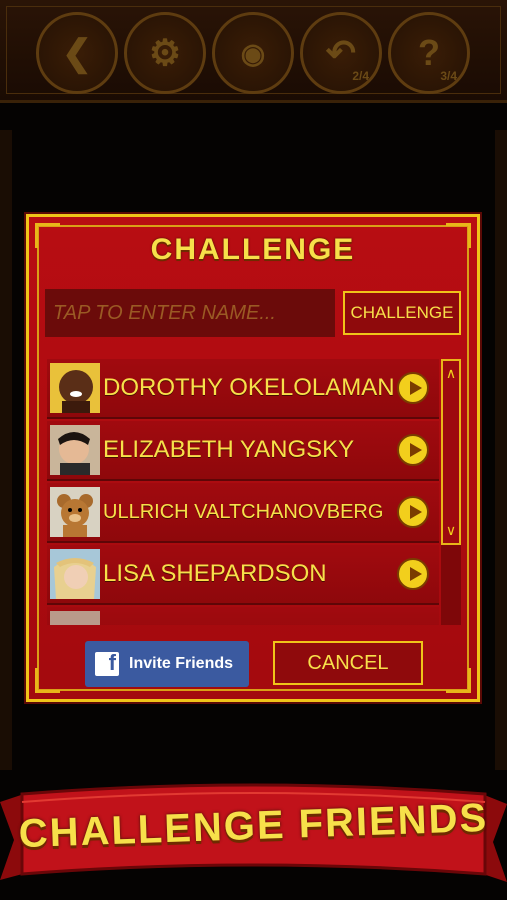 This screenshot has width=507, height=900. I want to click on avatar, so click(75, 618).